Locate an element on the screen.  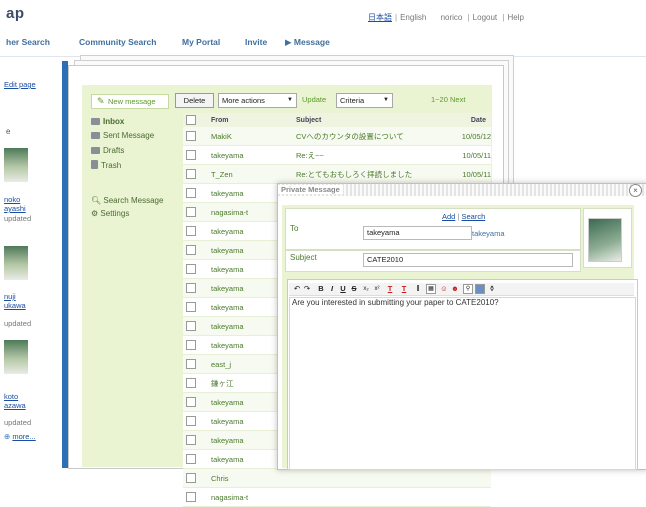
nav-invite: Invite is located at coordinates (256, 42).